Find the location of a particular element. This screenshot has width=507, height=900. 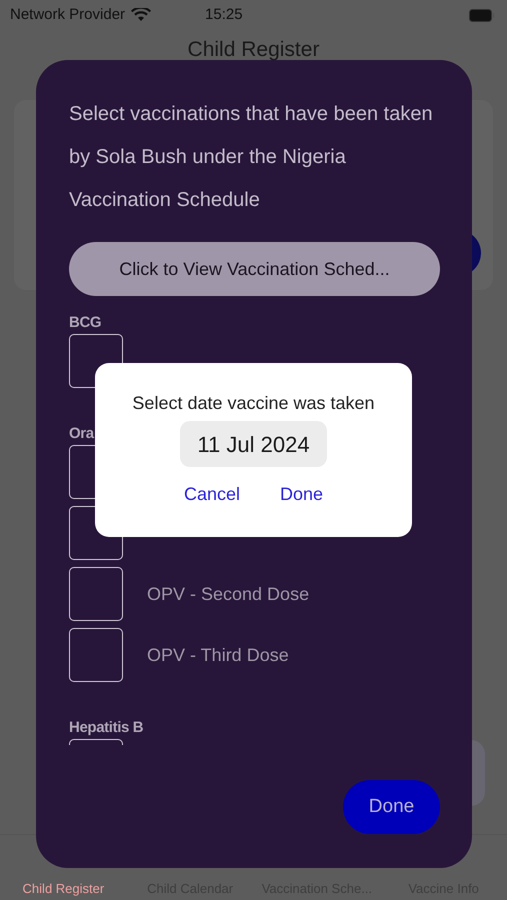

group-heading: Ora is located at coordinates (81, 434).